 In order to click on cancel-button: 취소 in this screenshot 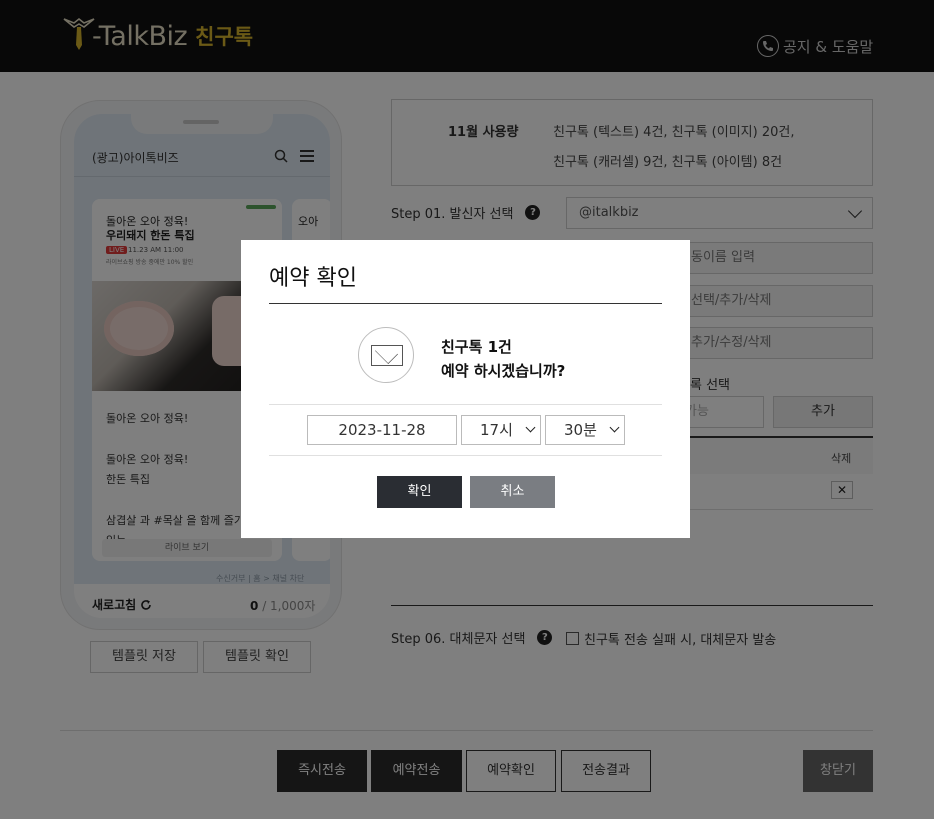, I will do `click(512, 492)`.